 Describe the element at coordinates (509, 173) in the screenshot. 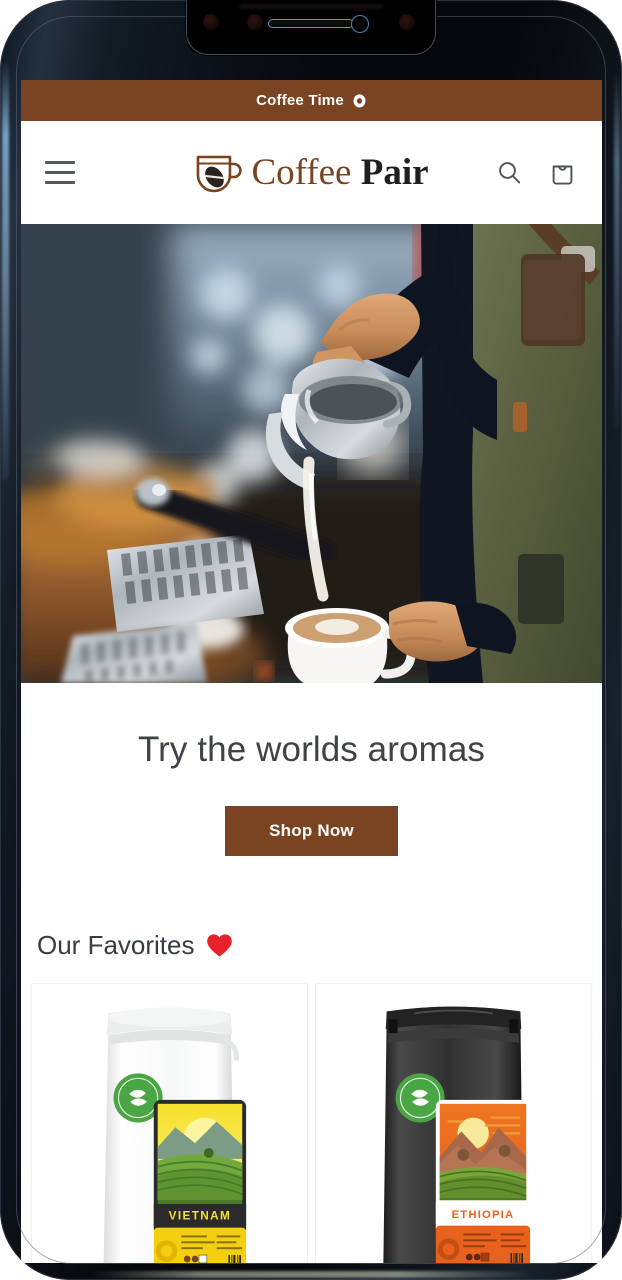

I see `search-icon` at that location.